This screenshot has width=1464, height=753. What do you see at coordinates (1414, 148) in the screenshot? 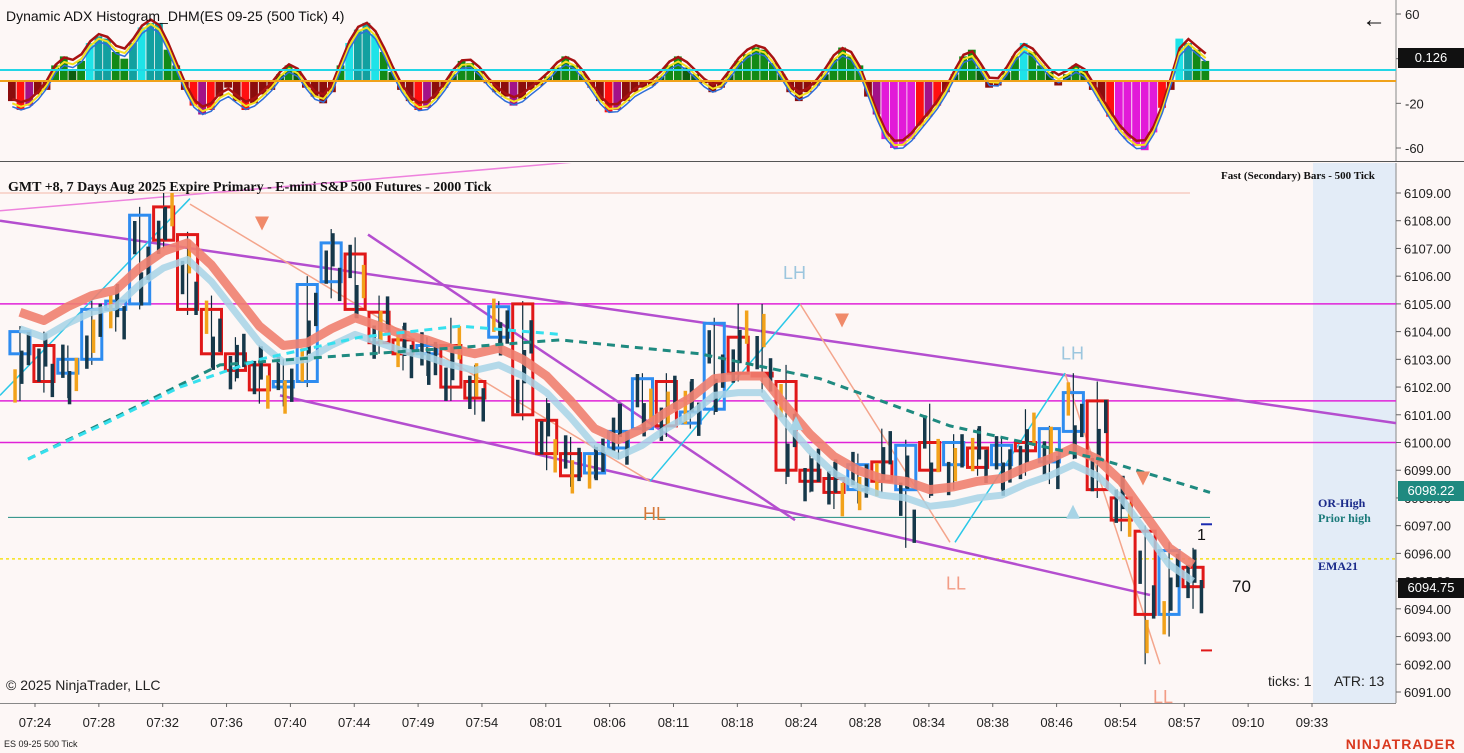
I see `indicator-tick-label: -60` at bounding box center [1414, 148].